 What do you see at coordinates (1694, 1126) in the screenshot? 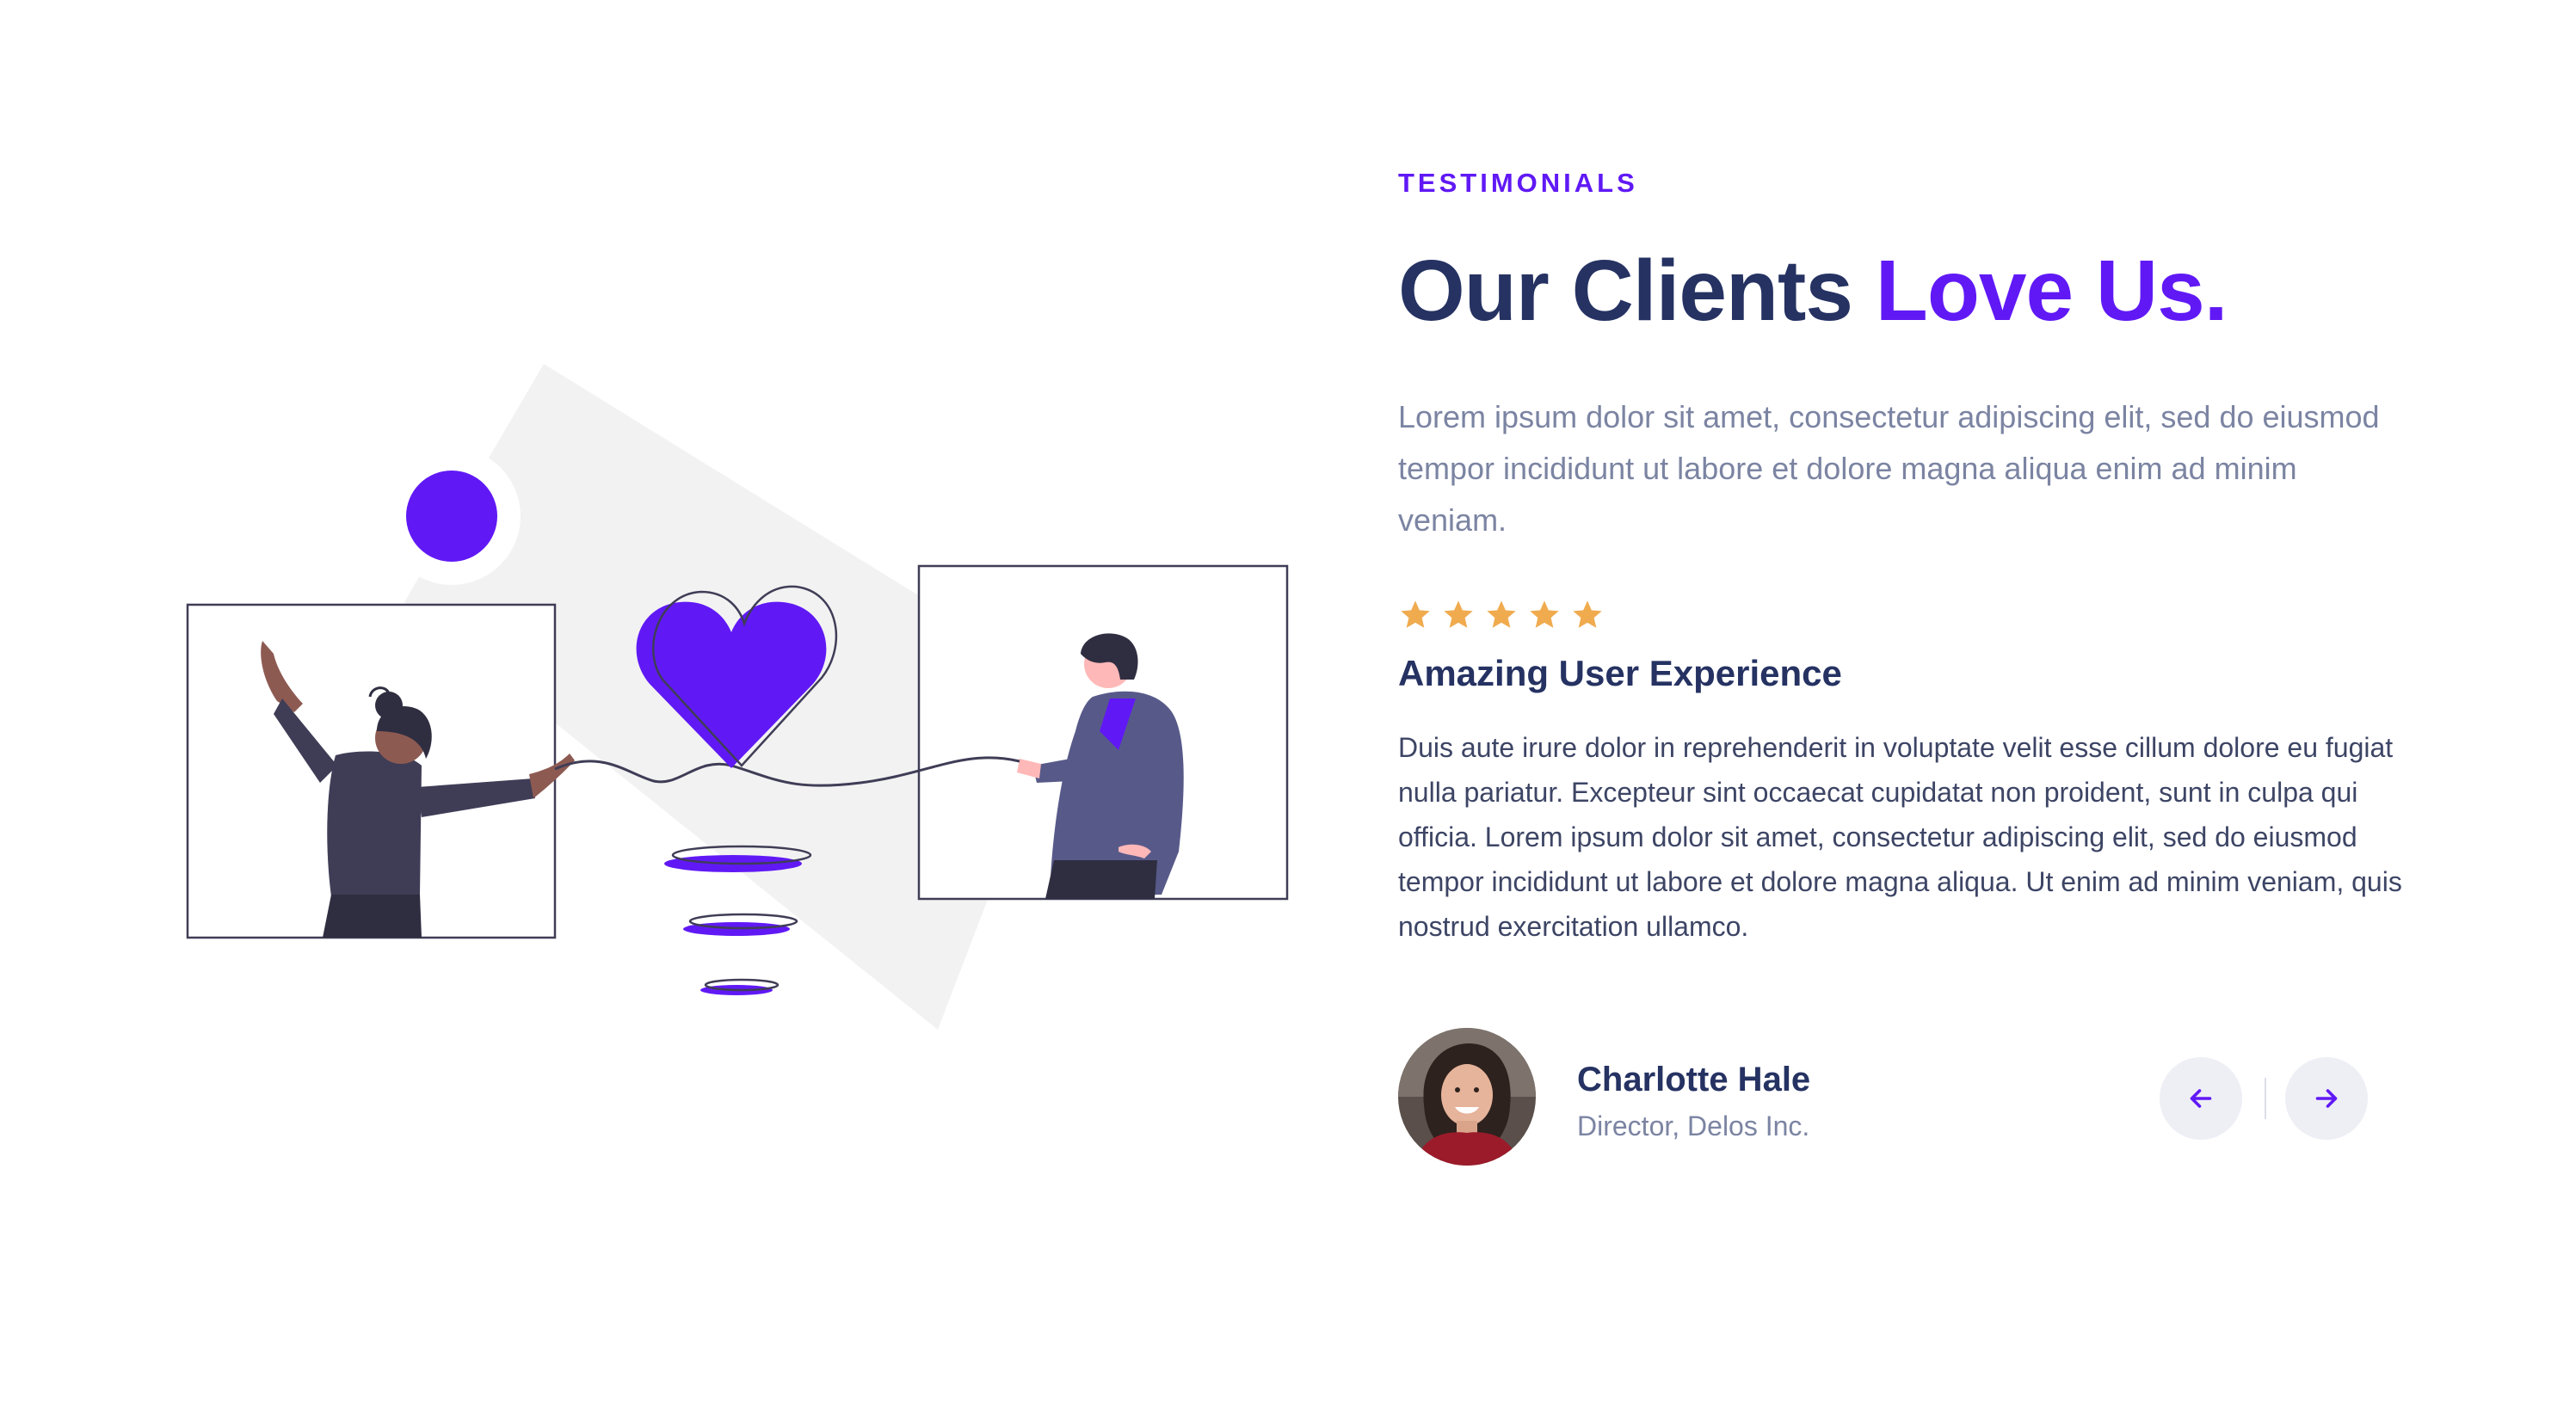
I see `author-role: Director, Delos Inc.` at bounding box center [1694, 1126].